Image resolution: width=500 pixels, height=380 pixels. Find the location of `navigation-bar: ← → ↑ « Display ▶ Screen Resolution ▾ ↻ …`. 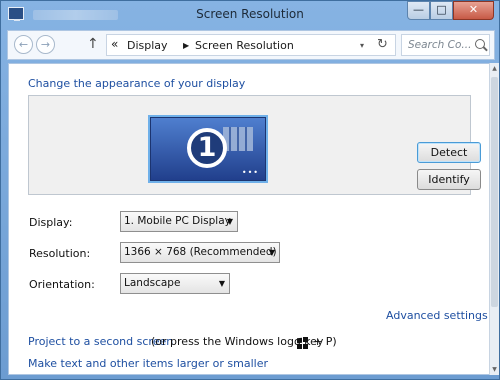

navigation-bar: ← → ↑ « Display ▶ Screen Resolution ▾ ↻ … is located at coordinates (251, 45).